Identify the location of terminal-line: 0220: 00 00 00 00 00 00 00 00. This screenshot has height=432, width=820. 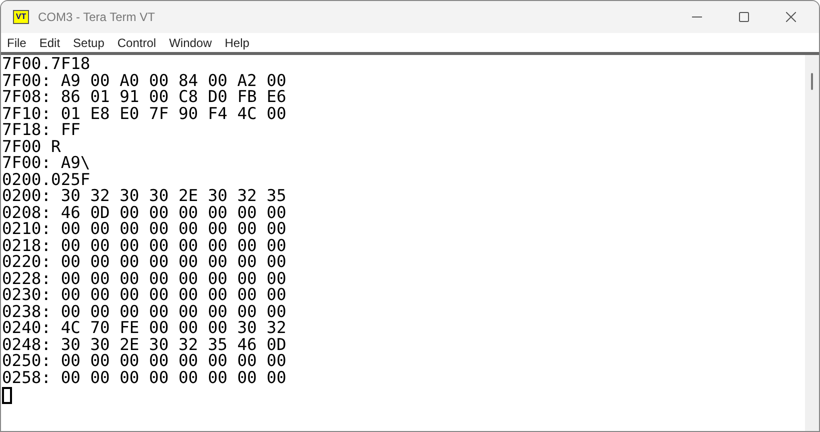
(144, 262).